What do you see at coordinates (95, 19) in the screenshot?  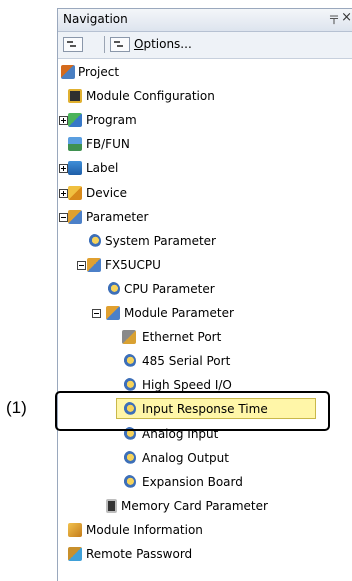 I see `navigation-title: Navigation` at bounding box center [95, 19].